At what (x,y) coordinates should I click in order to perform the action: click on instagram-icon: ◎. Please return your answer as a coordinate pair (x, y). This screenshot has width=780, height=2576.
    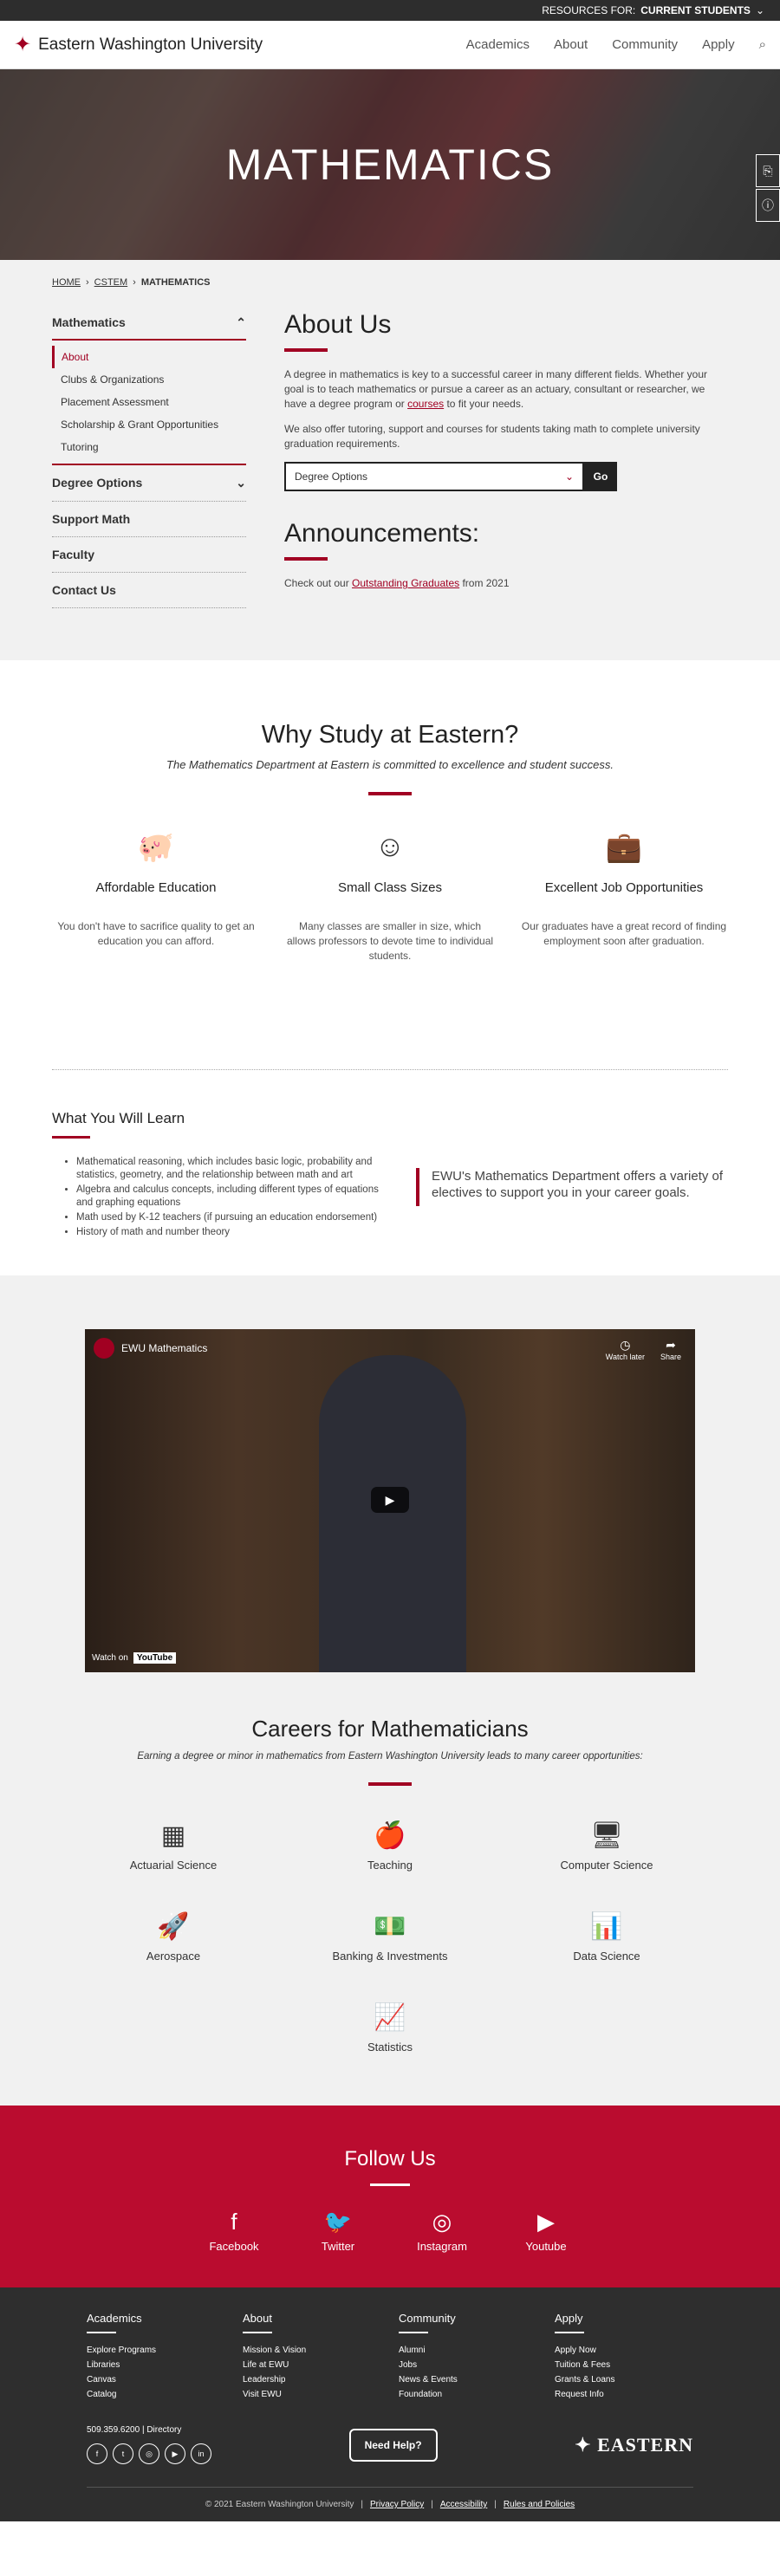
    Looking at the image, I should click on (149, 2453).